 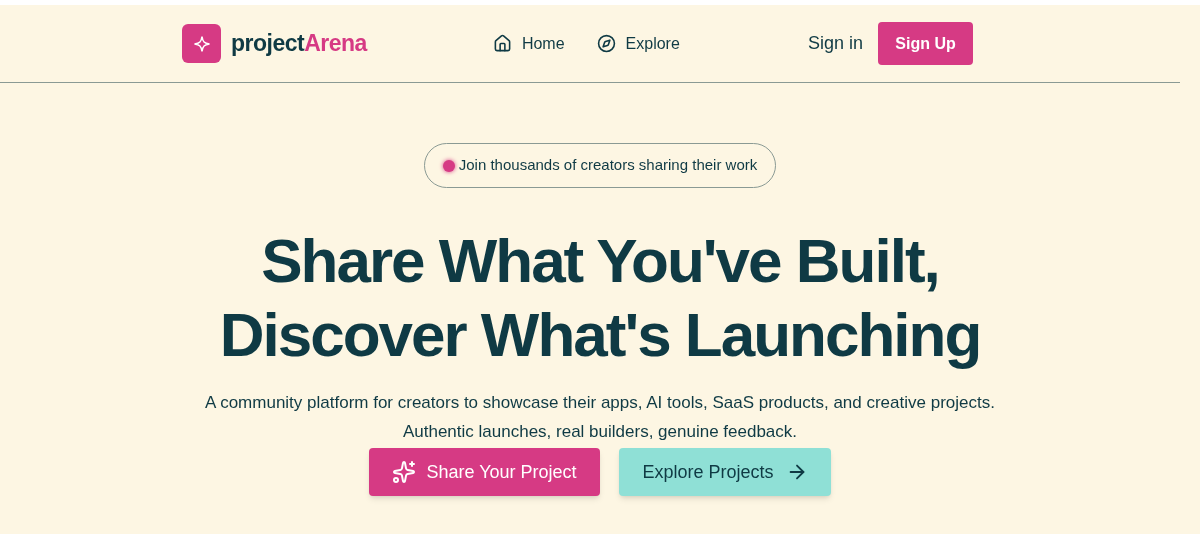 I want to click on logo-text: projectArena, so click(x=299, y=43).